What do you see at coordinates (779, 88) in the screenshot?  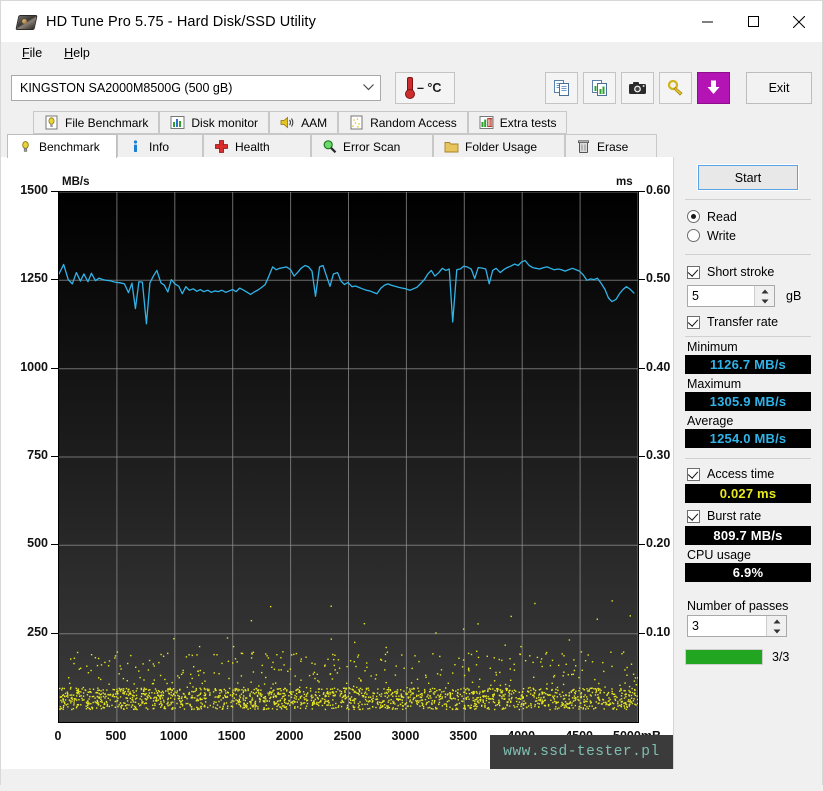 I see `exit-button: Exit` at bounding box center [779, 88].